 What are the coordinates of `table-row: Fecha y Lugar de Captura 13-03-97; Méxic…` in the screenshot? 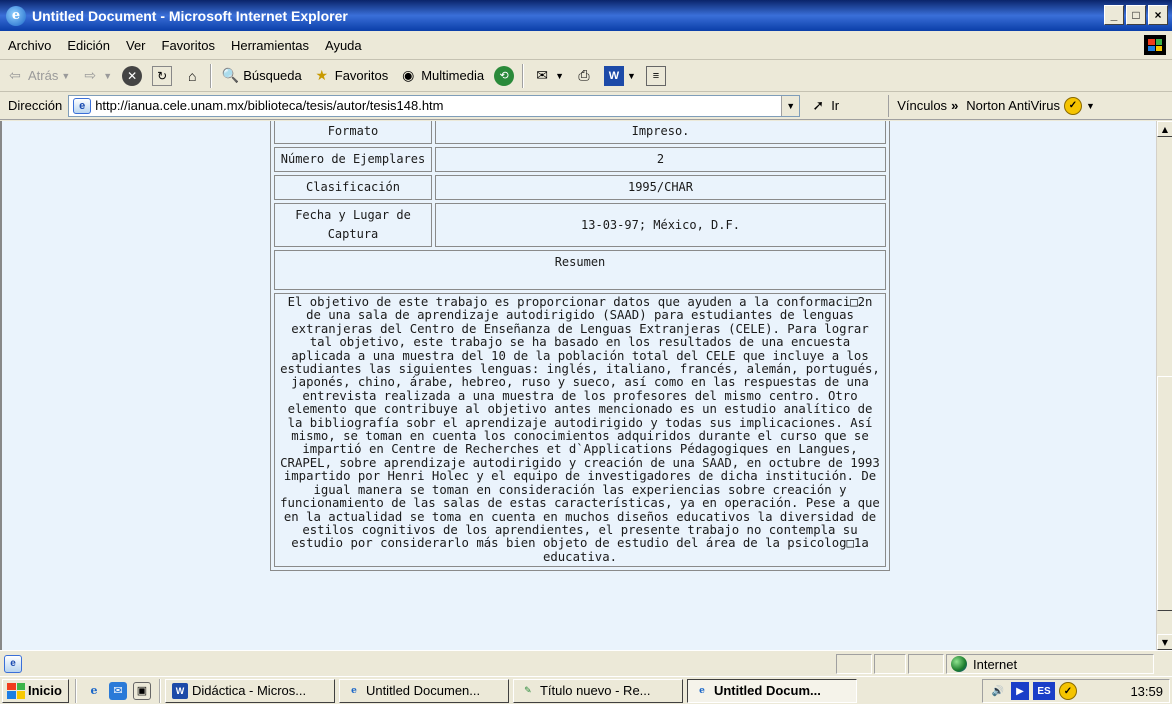 It's located at (580, 225).